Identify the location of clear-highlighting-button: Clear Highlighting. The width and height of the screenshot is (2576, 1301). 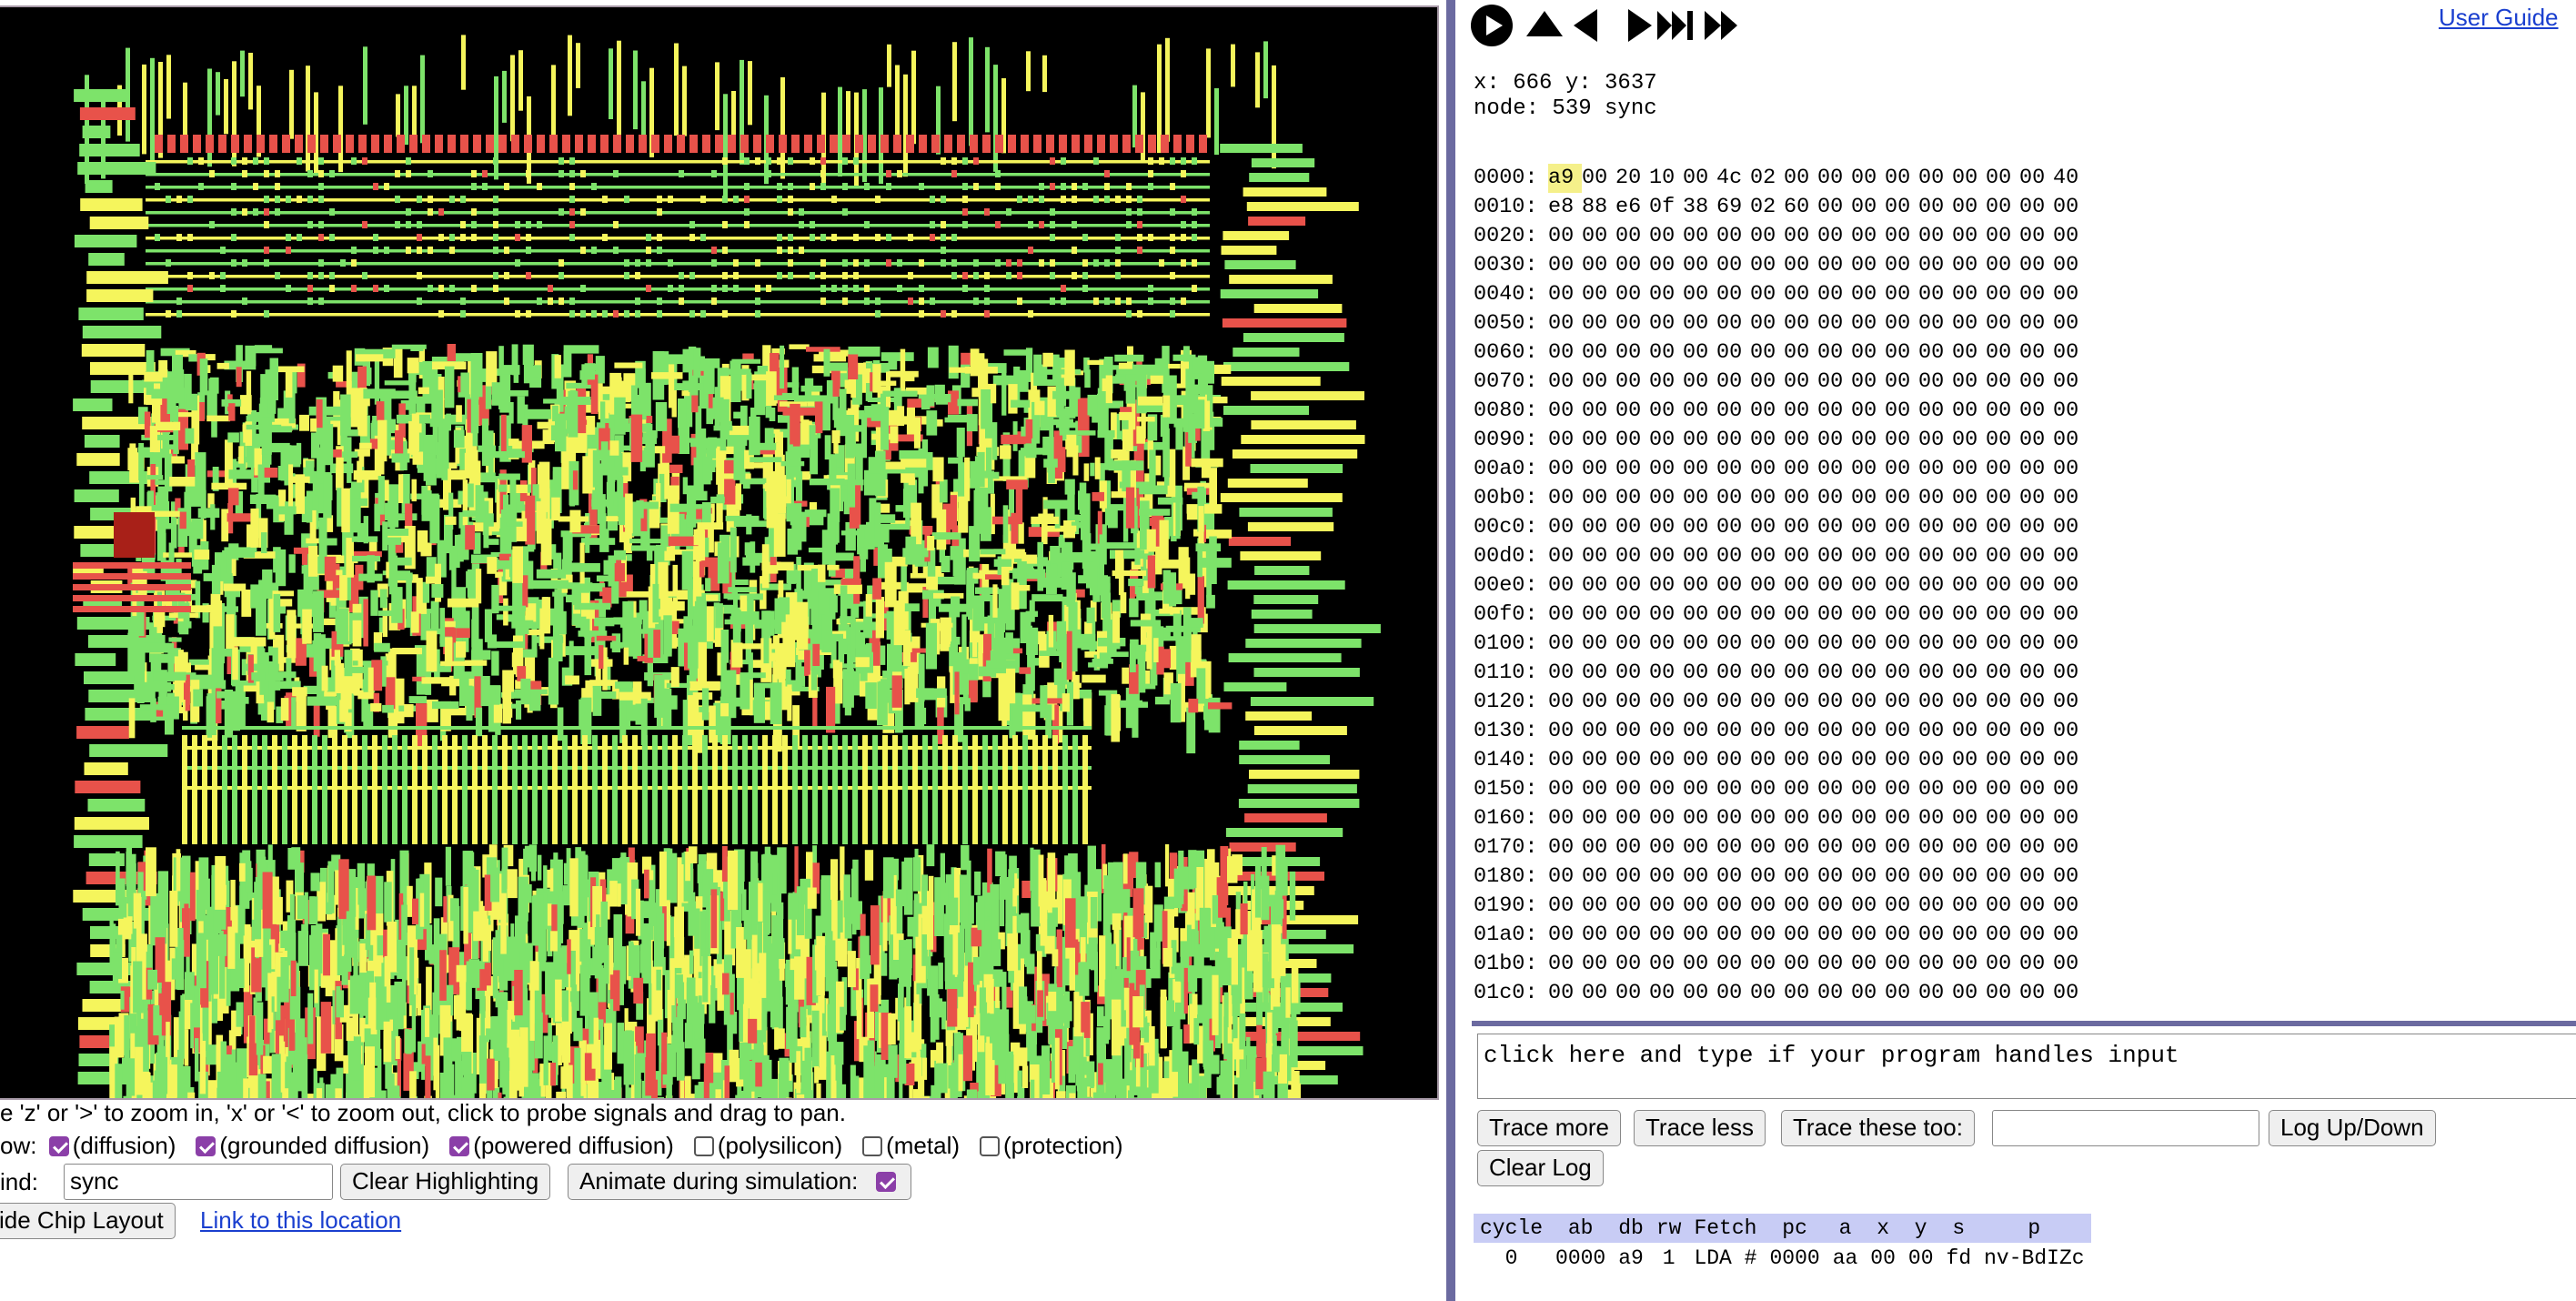
(445, 1182).